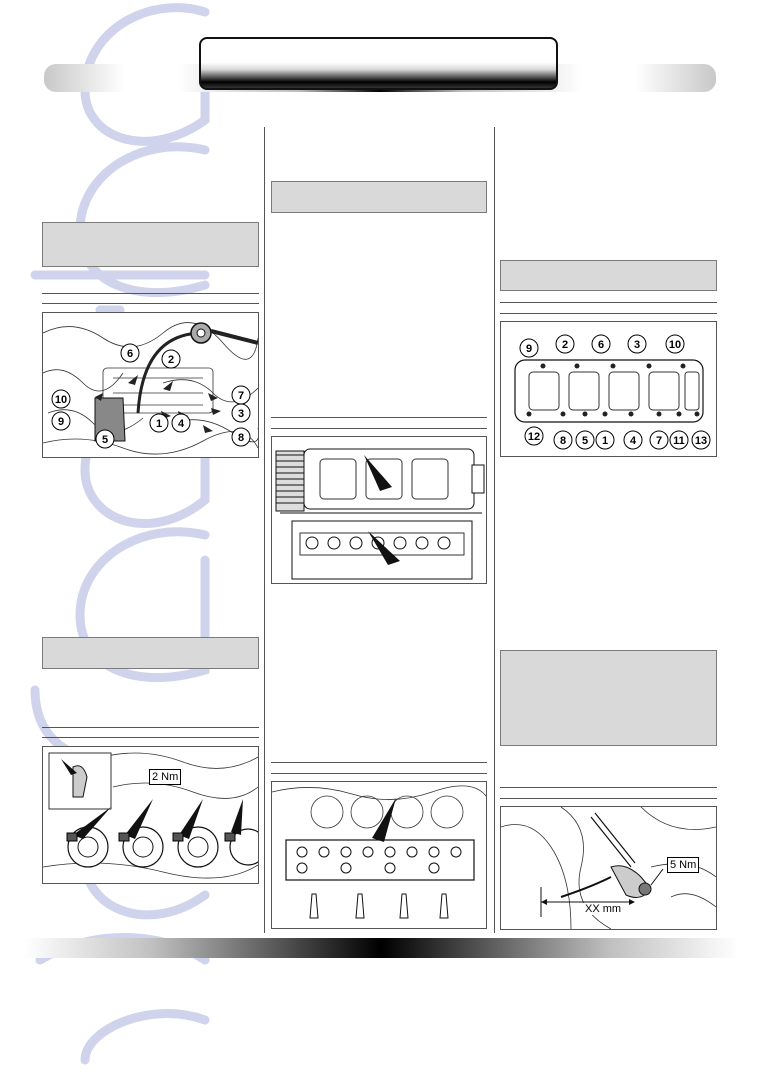 The width and height of the screenshot is (761, 1076). Describe the element at coordinates (534, 437) in the screenshot. I see `callout-label: 12` at that location.